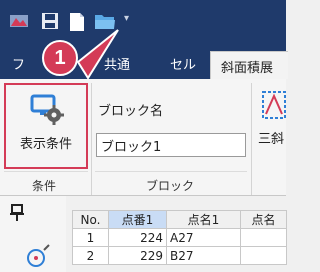 The image size is (320, 272). I want to click on table-row: 1 224 A27, so click(179, 237).